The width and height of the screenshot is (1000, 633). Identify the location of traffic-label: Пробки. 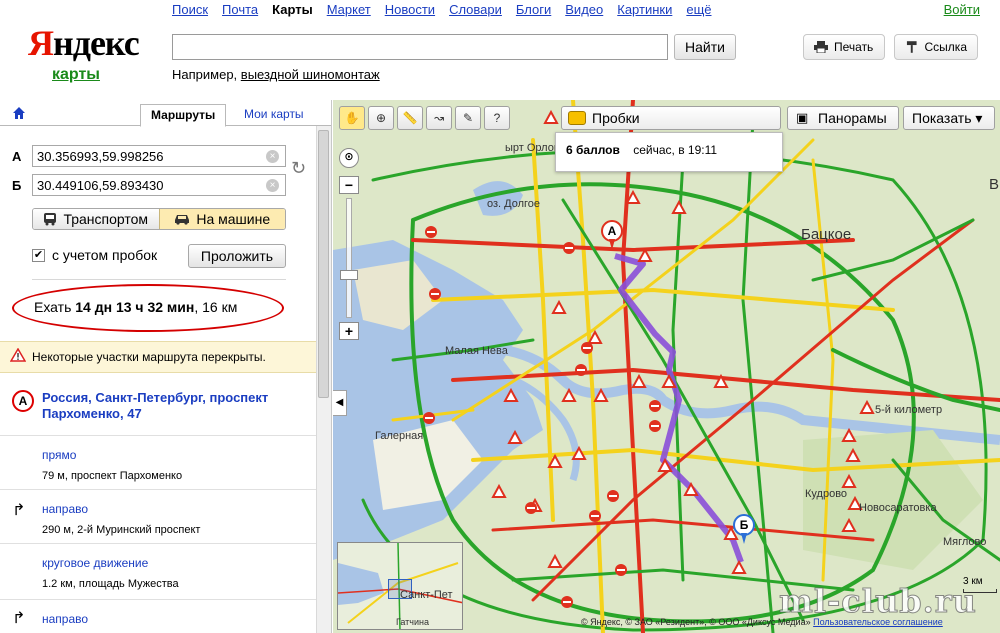
(616, 118).